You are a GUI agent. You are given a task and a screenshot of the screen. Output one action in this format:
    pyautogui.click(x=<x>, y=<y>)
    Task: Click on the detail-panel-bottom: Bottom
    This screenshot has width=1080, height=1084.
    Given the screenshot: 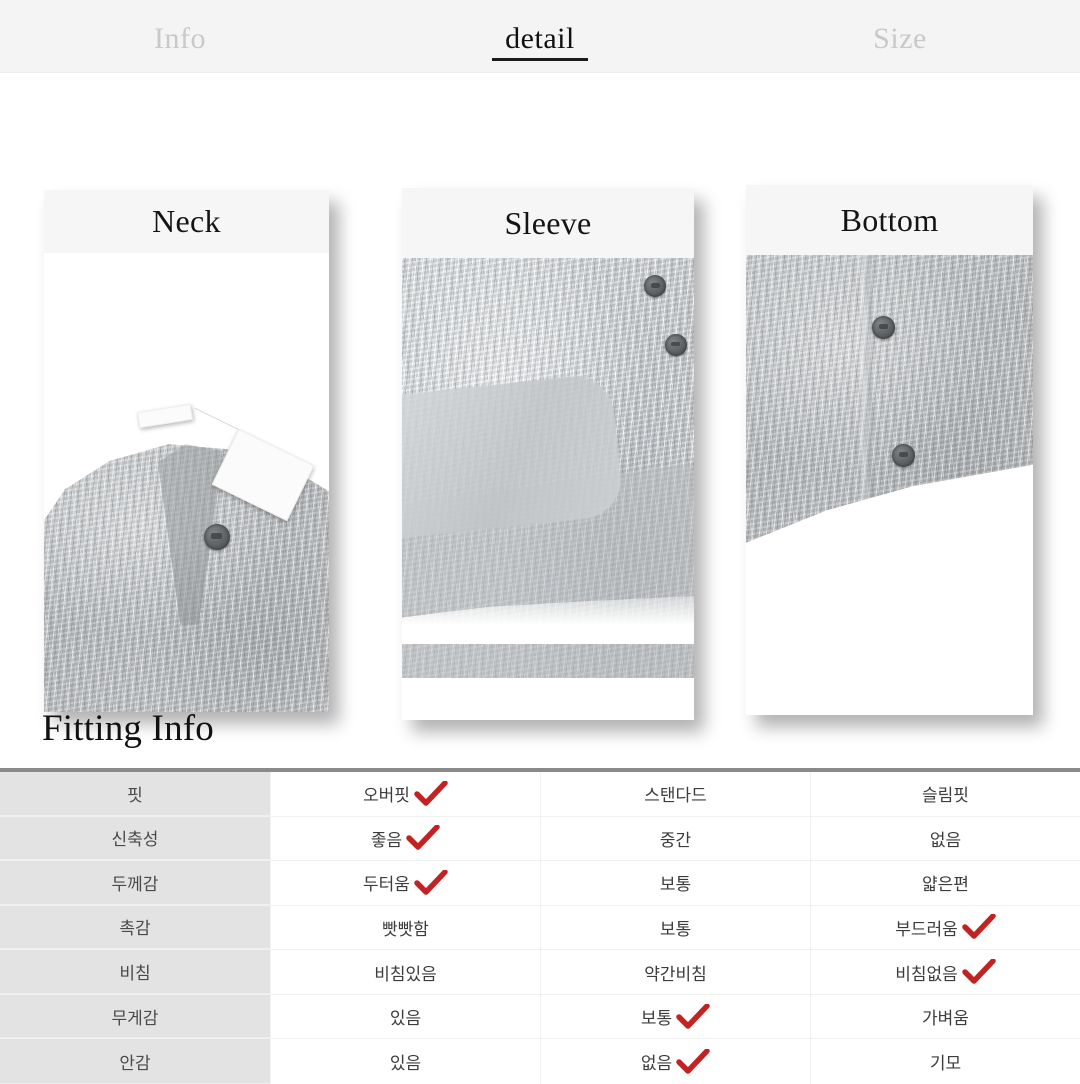 What is the action you would take?
    pyautogui.click(x=889, y=450)
    